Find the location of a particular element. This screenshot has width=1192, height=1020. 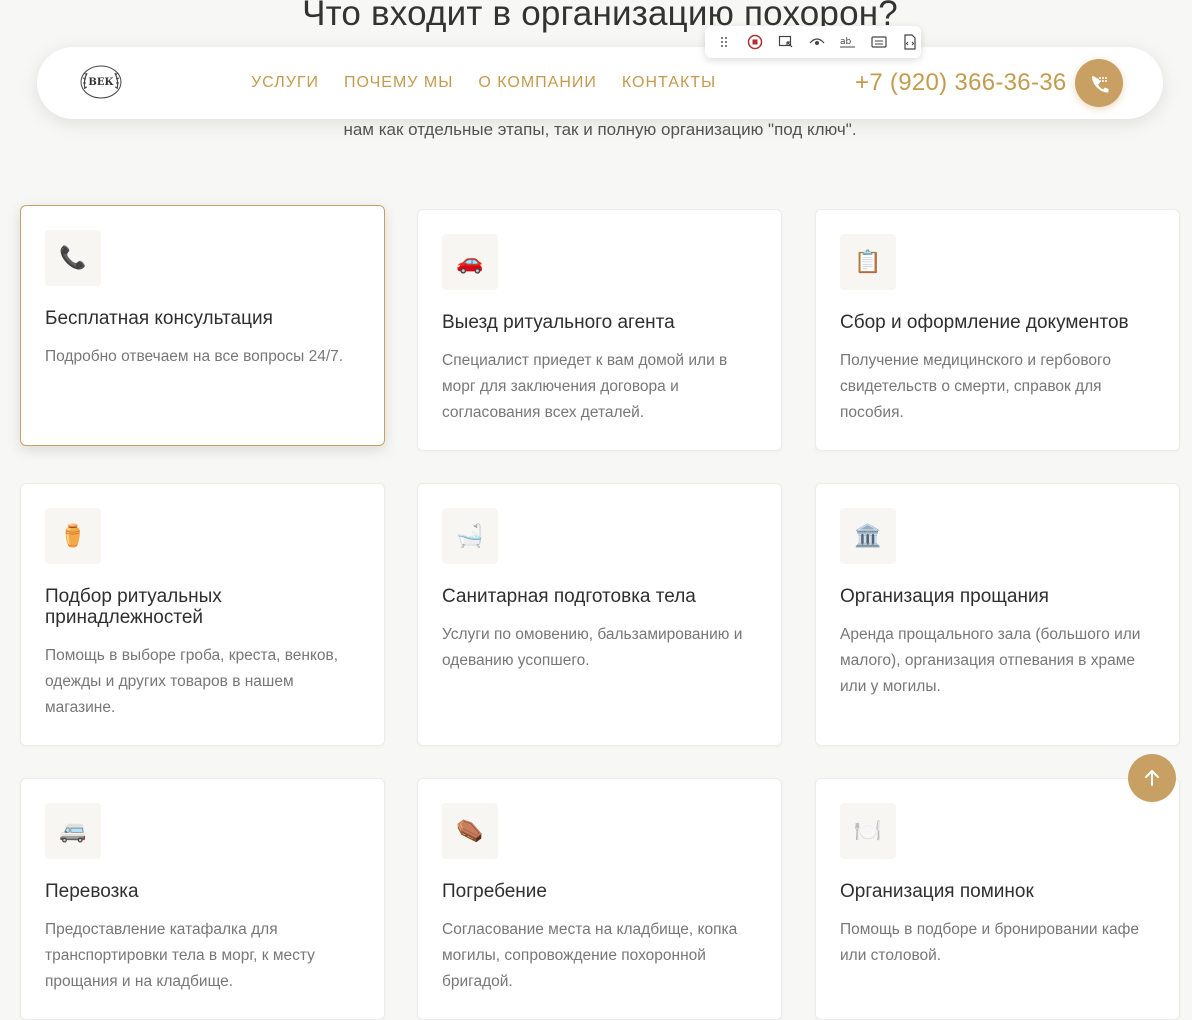

telephone-icon: 📞 is located at coordinates (73, 258).